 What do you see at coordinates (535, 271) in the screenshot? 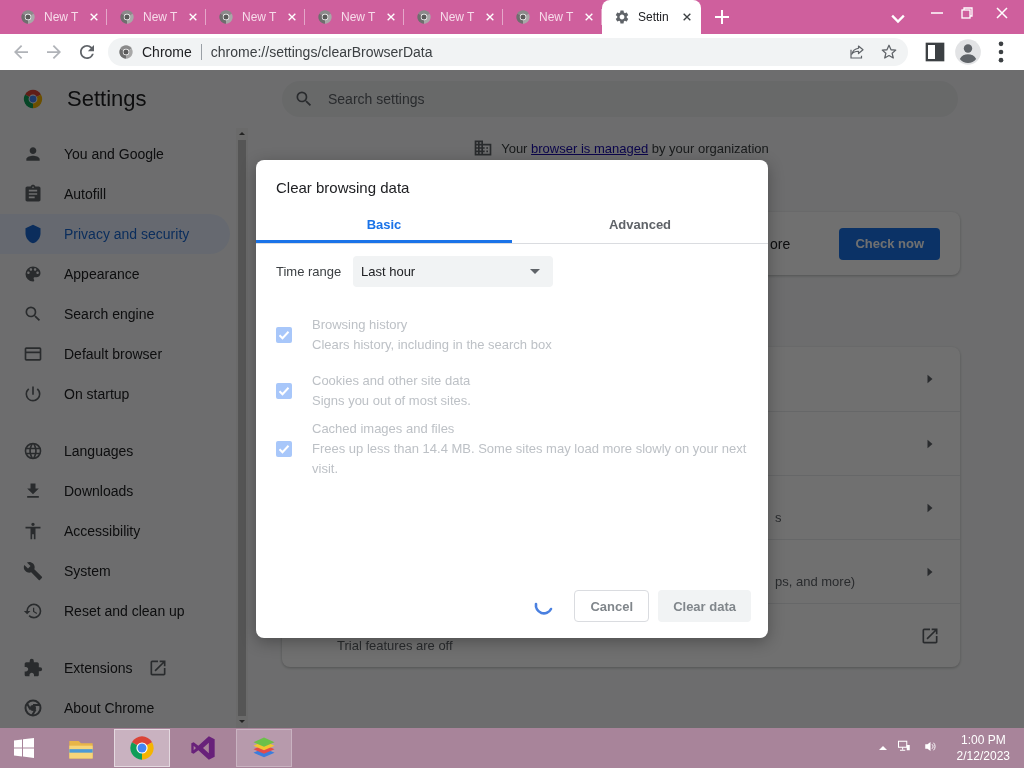
I see `dropdown-arrow-icon` at bounding box center [535, 271].